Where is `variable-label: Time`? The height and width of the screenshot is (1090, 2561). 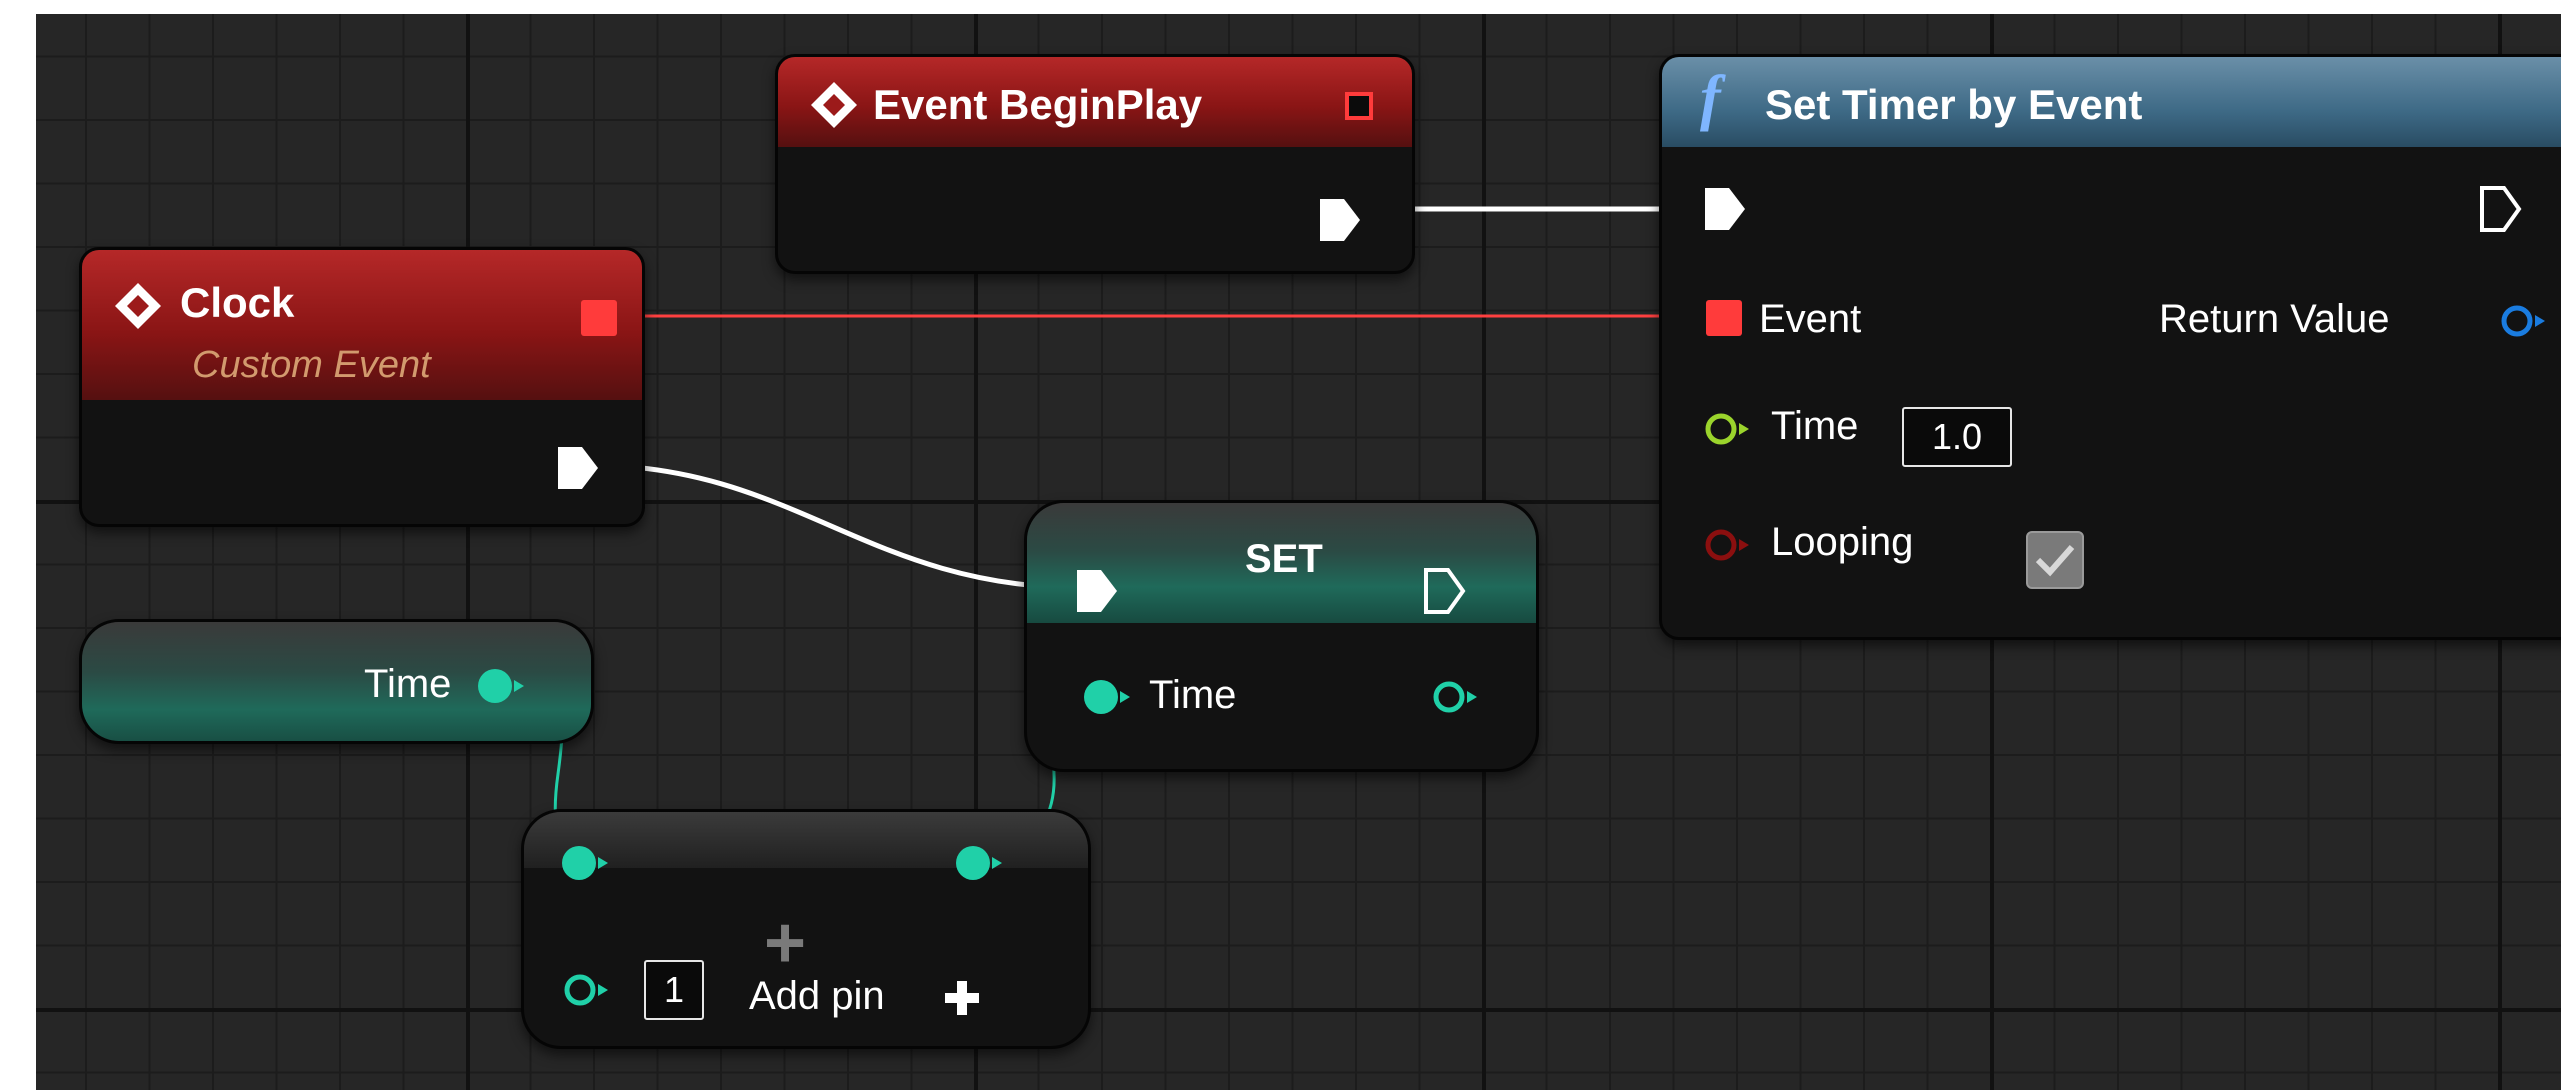 variable-label: Time is located at coordinates (408, 684).